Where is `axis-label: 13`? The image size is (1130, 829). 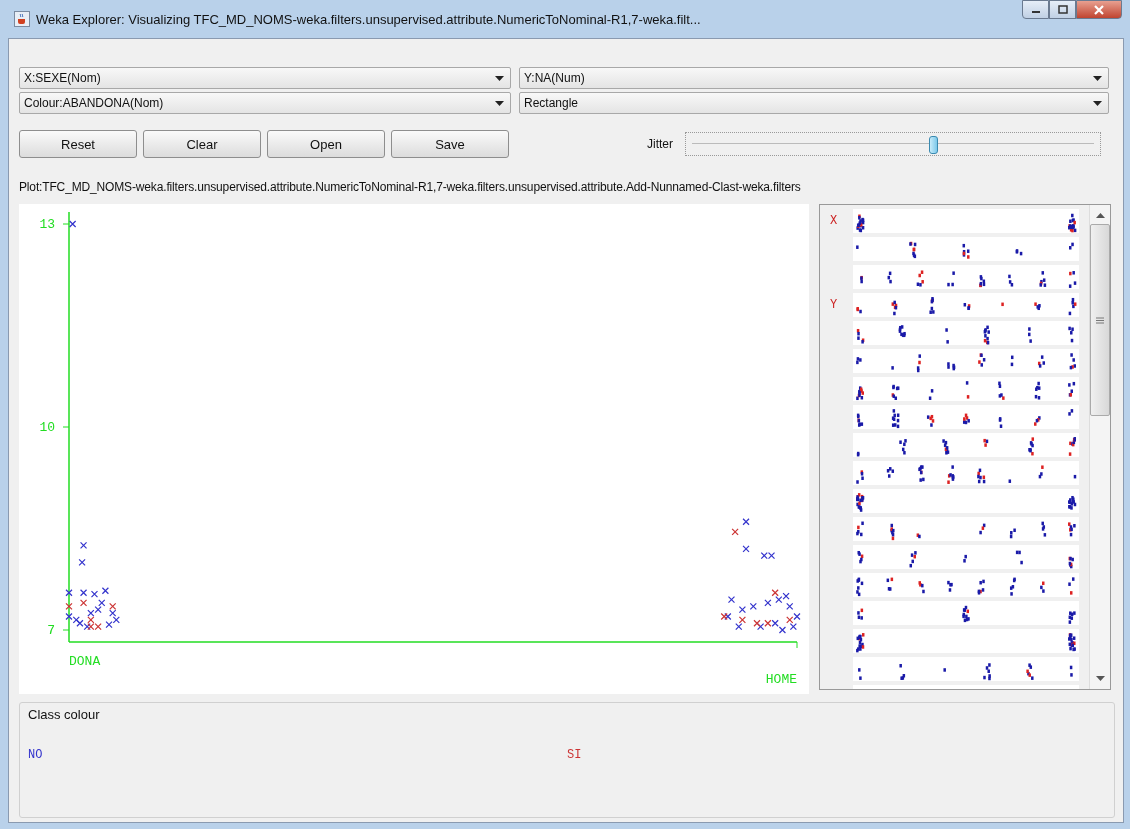
axis-label: 13 is located at coordinates (47, 224).